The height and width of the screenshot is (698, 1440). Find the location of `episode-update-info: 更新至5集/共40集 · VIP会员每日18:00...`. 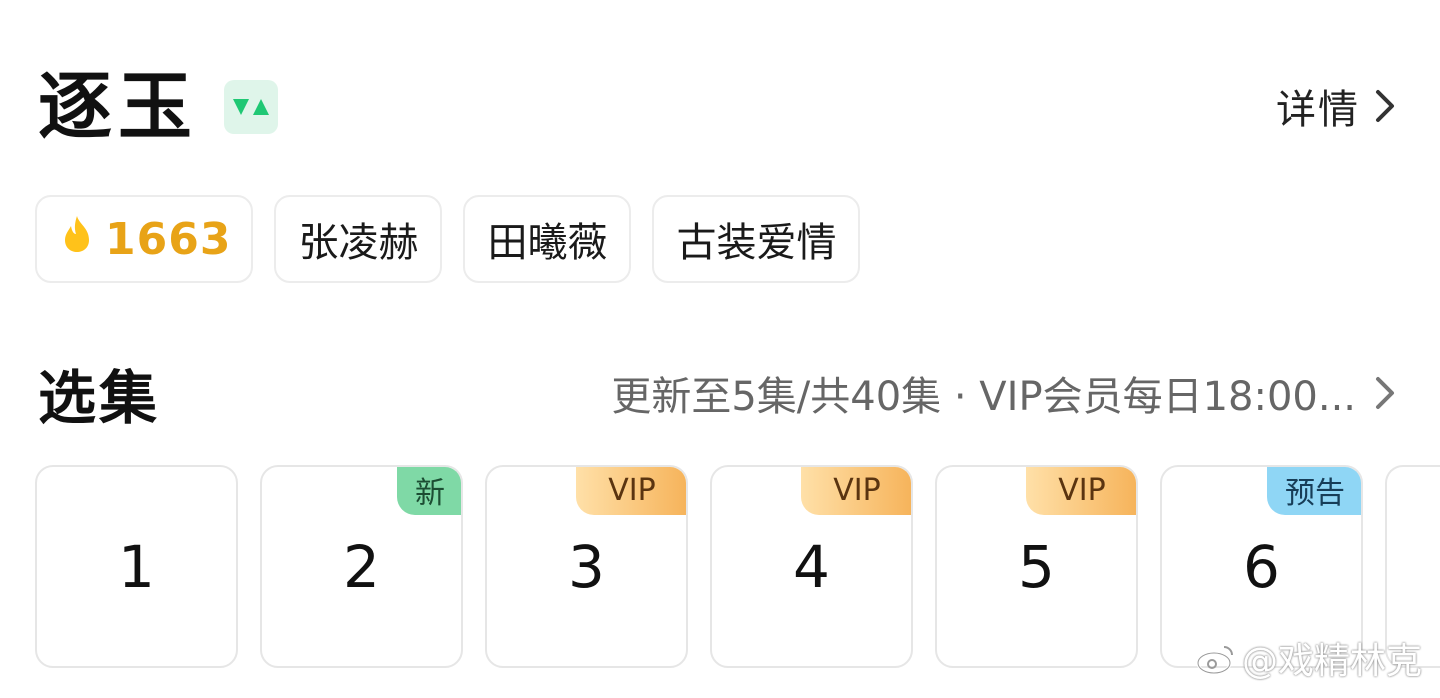

episode-update-info: 更新至5集/共40集 · VIP会员每日18:00... is located at coordinates (1003, 393).